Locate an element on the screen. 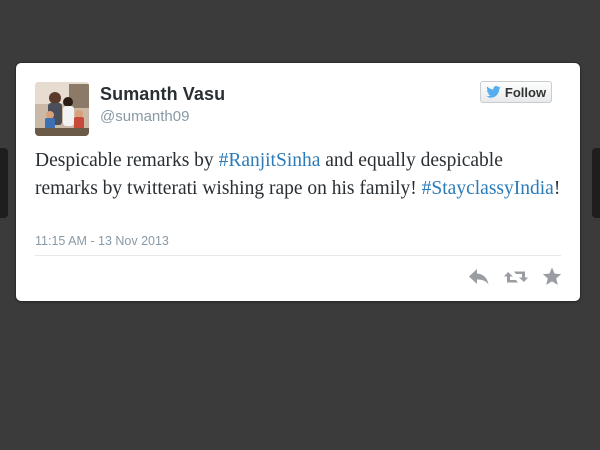  user-handle: @sumanth09 is located at coordinates (144, 116).